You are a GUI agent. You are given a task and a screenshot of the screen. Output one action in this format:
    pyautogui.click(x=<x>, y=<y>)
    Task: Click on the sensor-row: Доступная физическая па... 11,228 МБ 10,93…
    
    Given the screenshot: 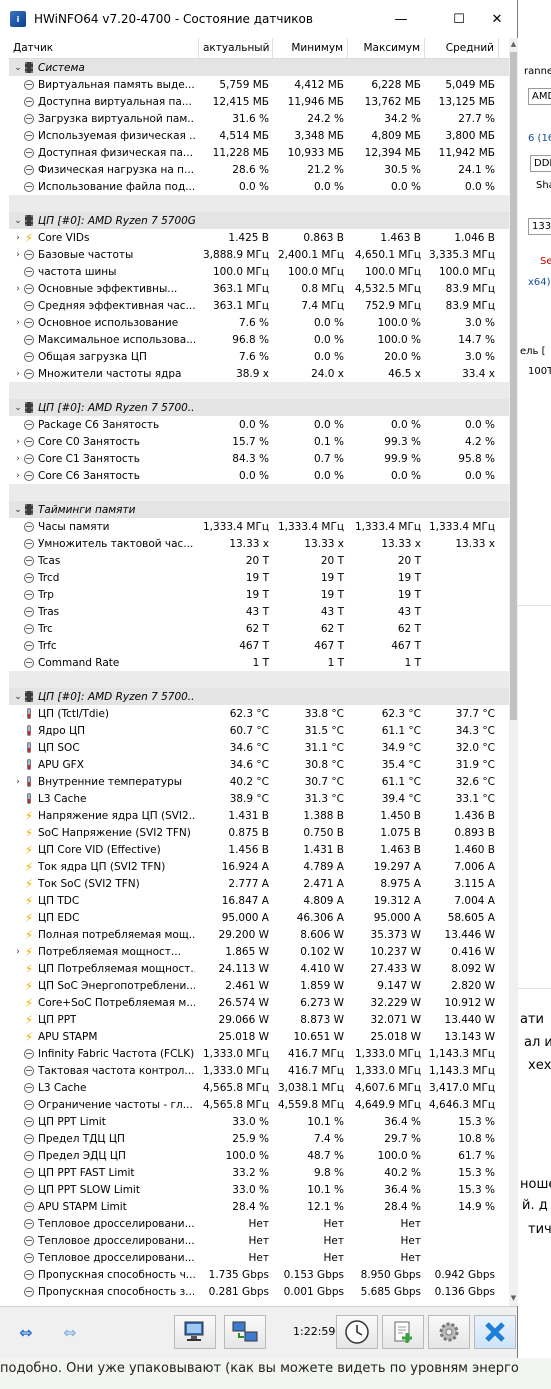 What is the action you would take?
    pyautogui.click(x=259, y=152)
    